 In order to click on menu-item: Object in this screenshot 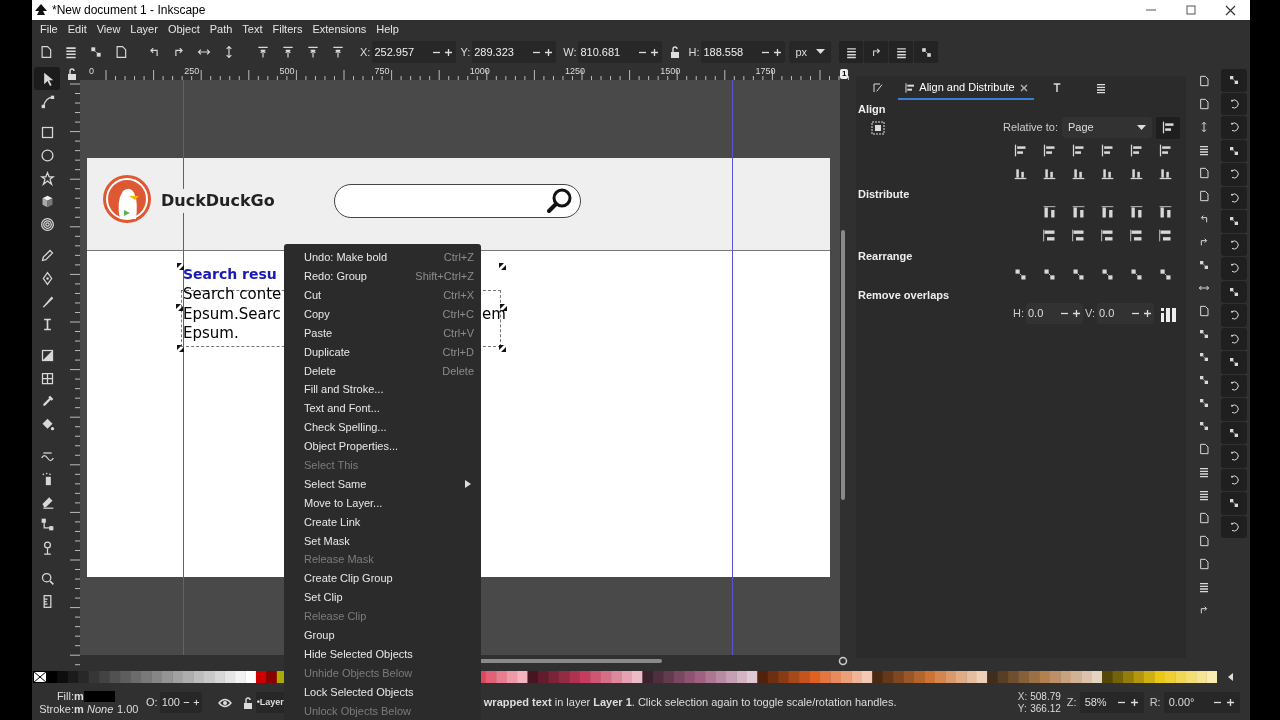, I will do `click(183, 29)`.